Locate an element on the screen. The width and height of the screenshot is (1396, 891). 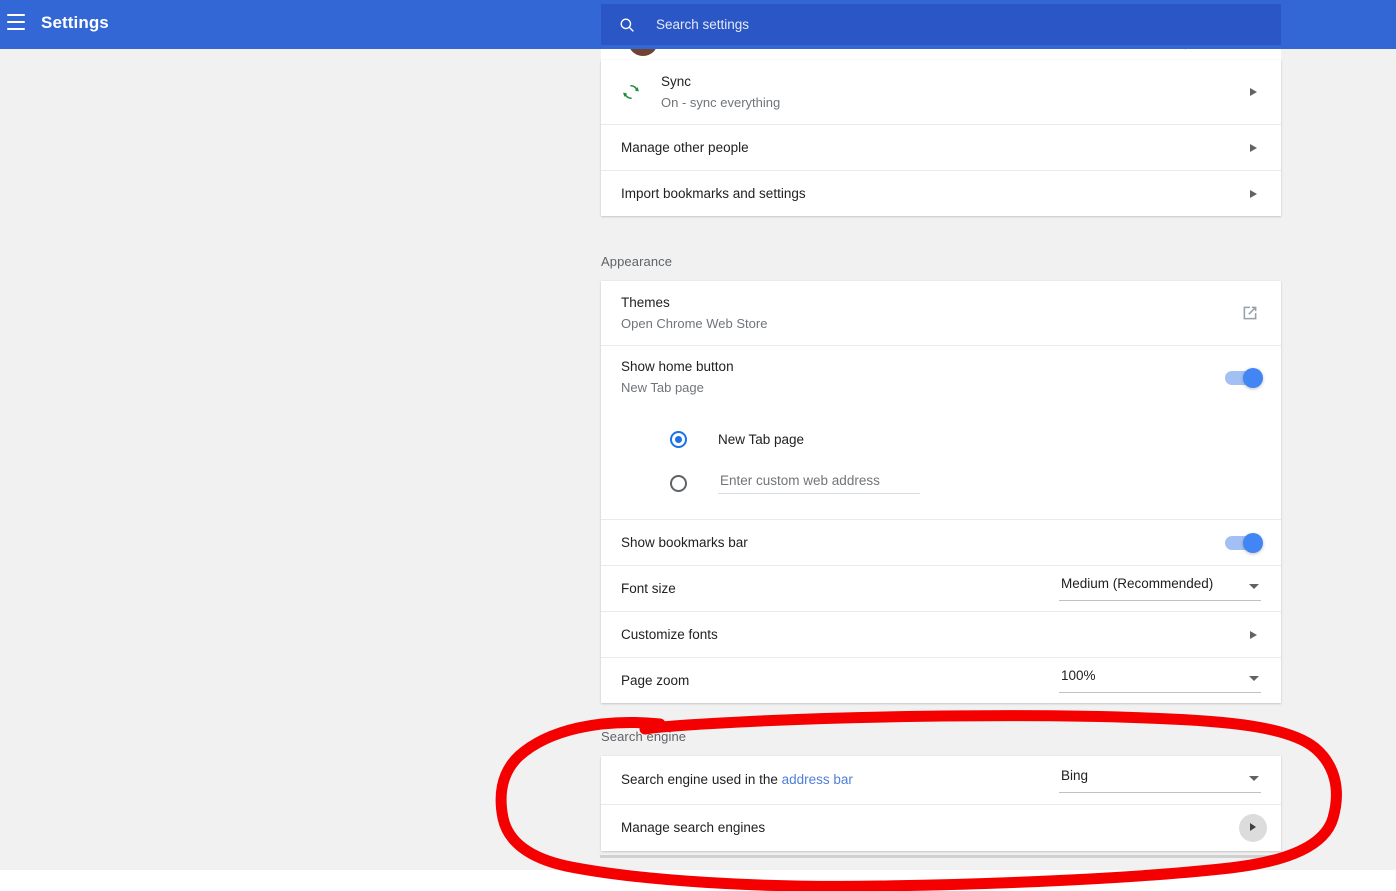
page-title: Settings is located at coordinates (75, 22).